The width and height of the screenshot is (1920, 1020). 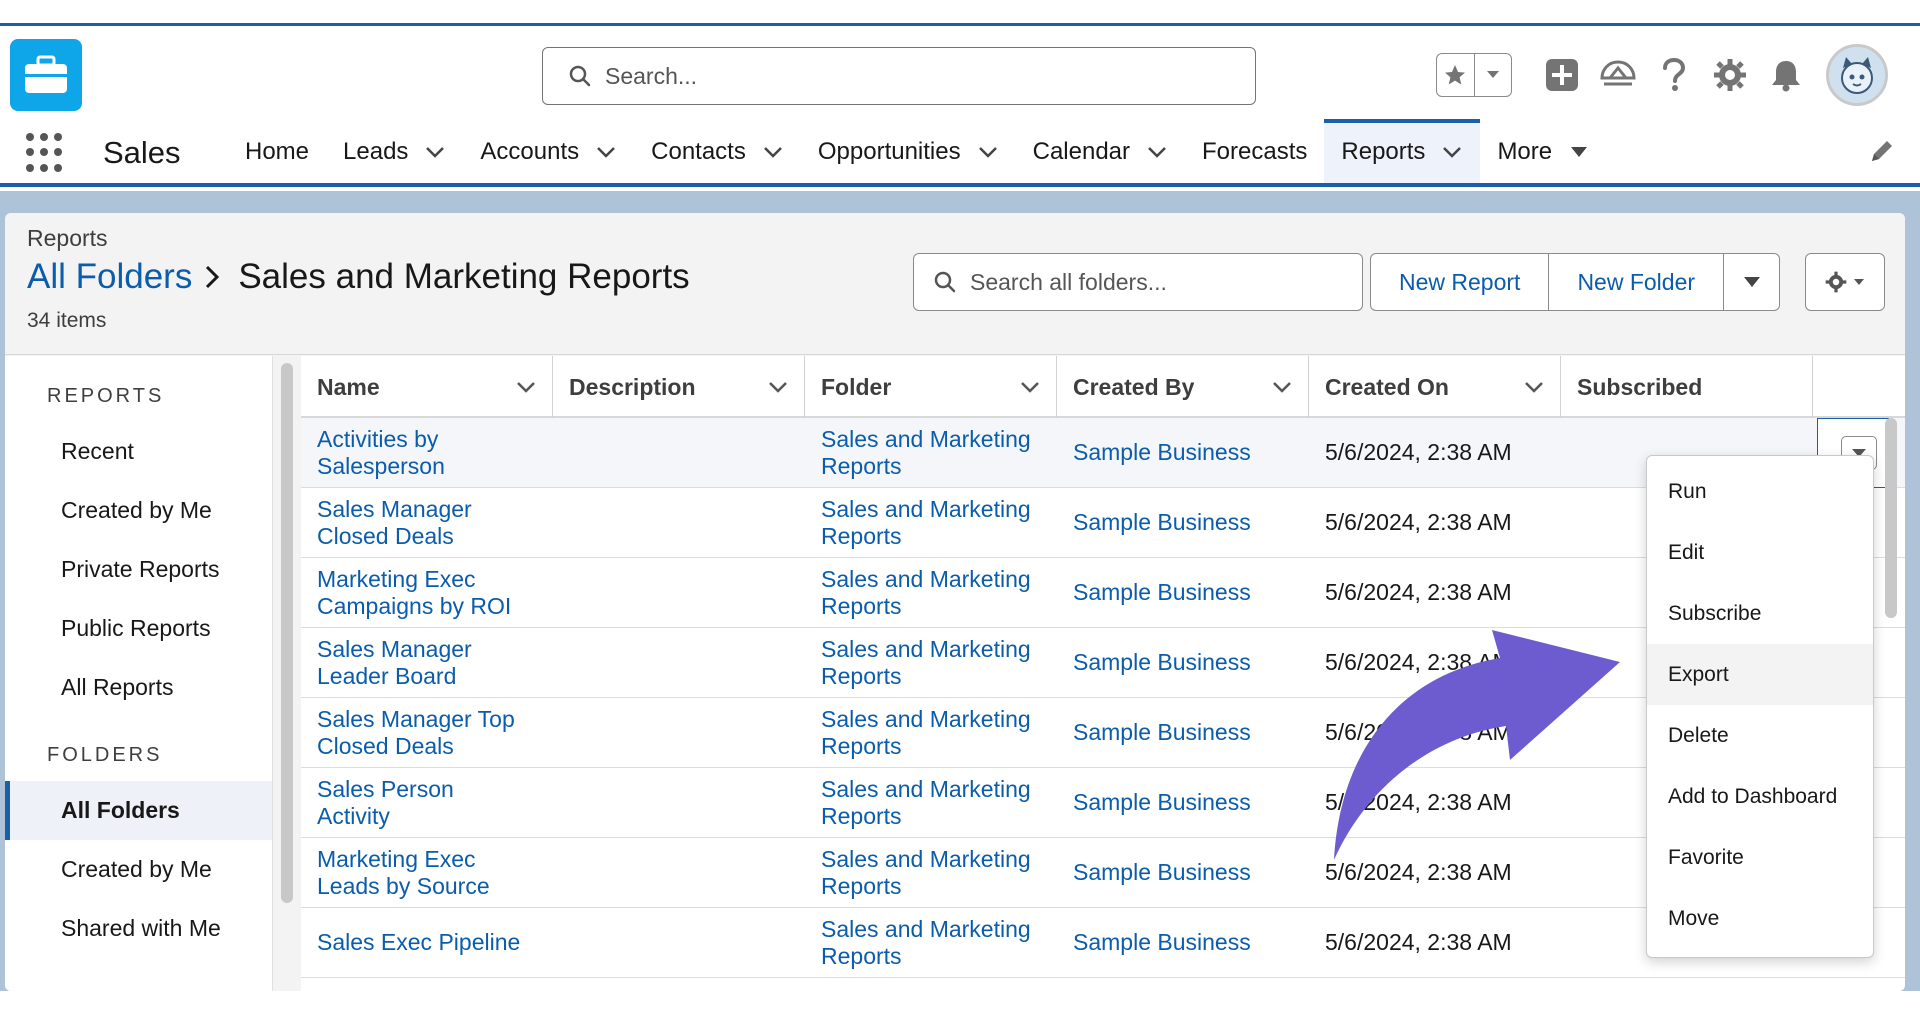 I want to click on report-name-link: Sales Manager Closed Deals, so click(x=427, y=523).